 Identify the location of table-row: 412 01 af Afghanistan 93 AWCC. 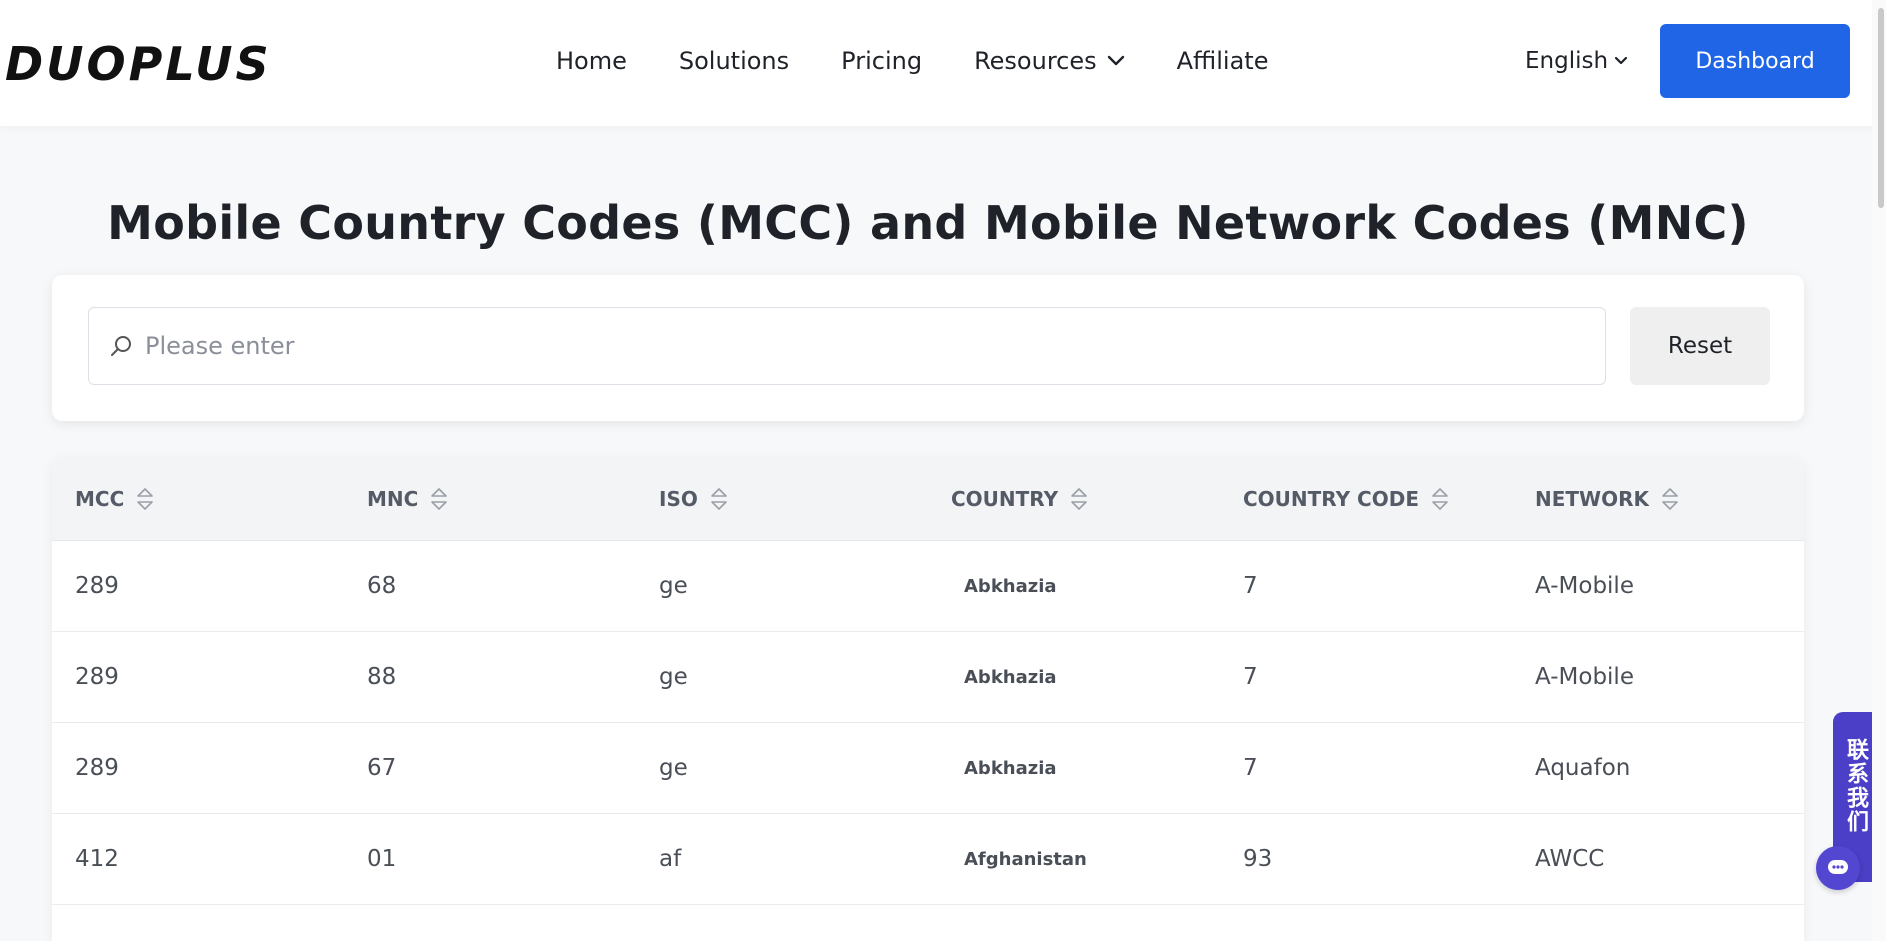
(928, 859).